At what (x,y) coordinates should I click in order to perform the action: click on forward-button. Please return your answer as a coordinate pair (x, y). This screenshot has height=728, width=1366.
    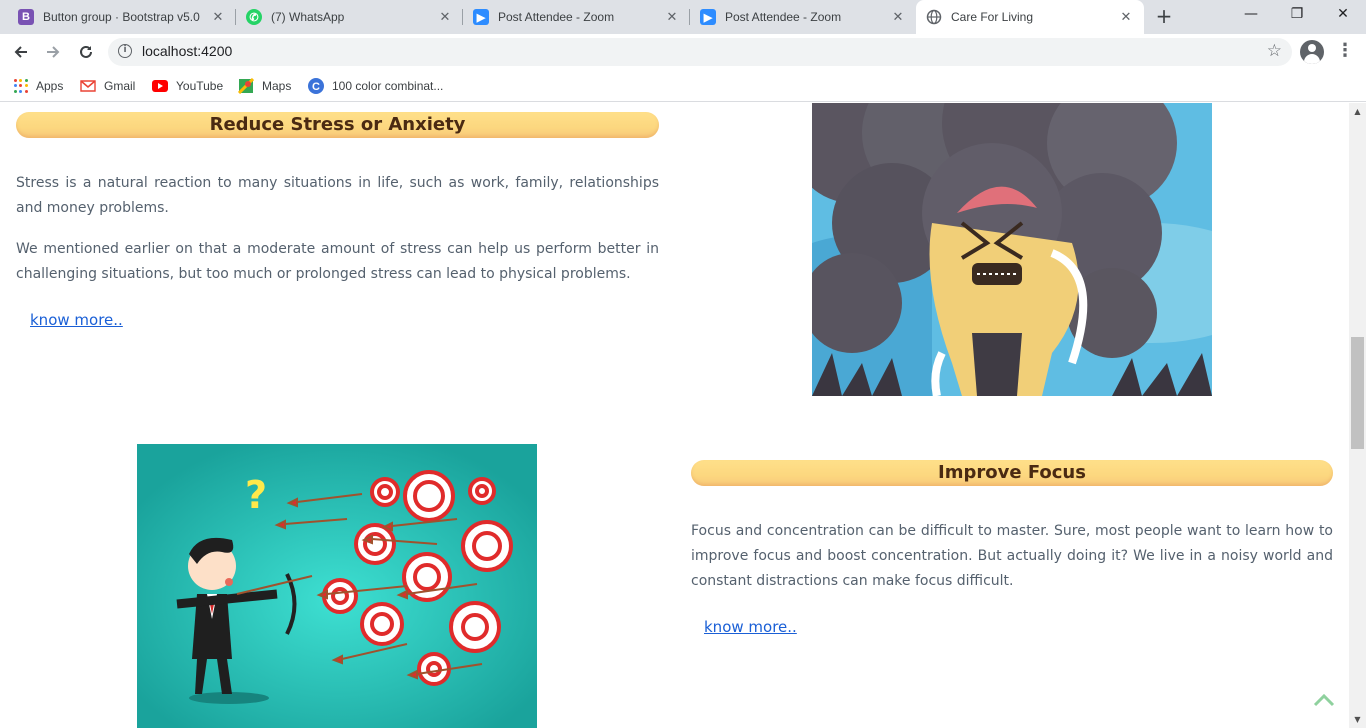
    Looking at the image, I should click on (53, 52).